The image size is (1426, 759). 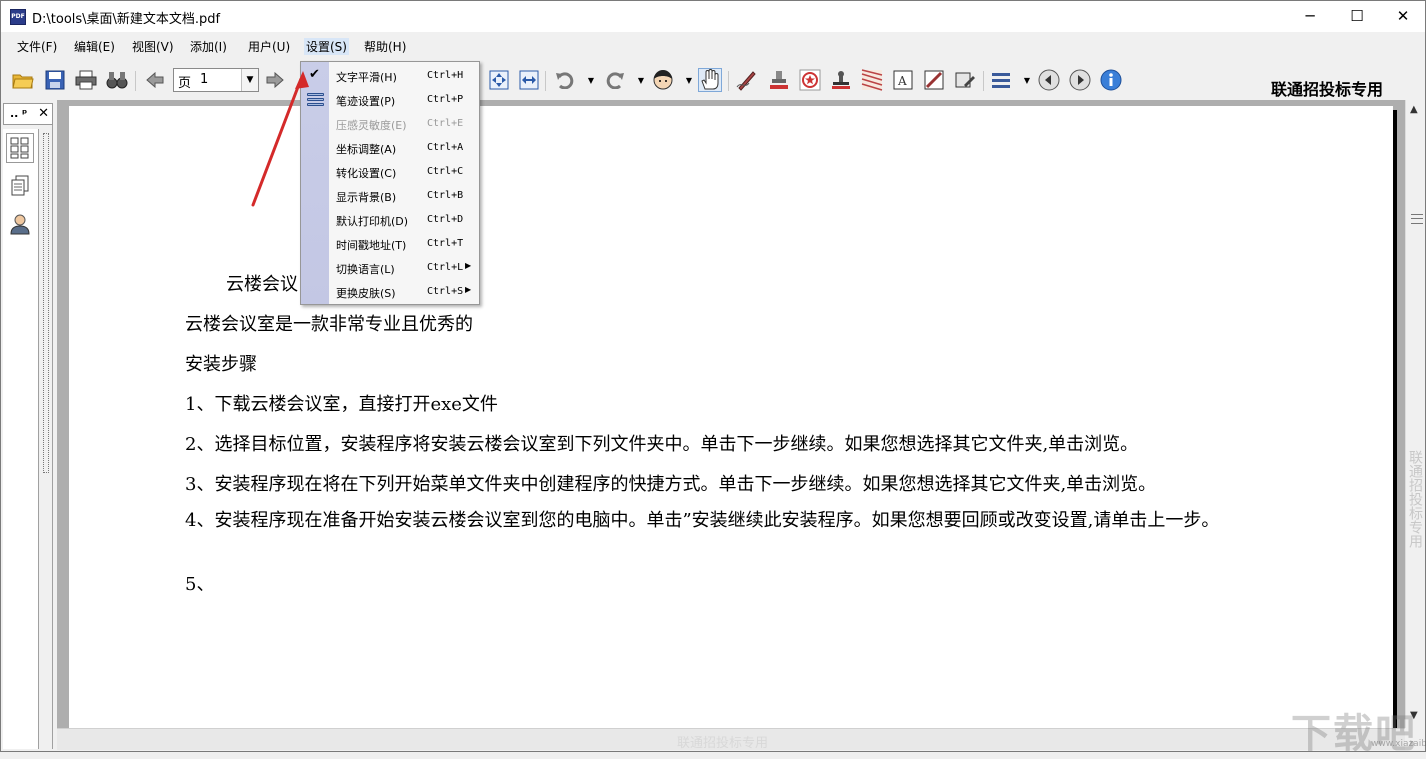 I want to click on horizontal-scrollbar: 联通招投标专用, so click(x=731, y=739).